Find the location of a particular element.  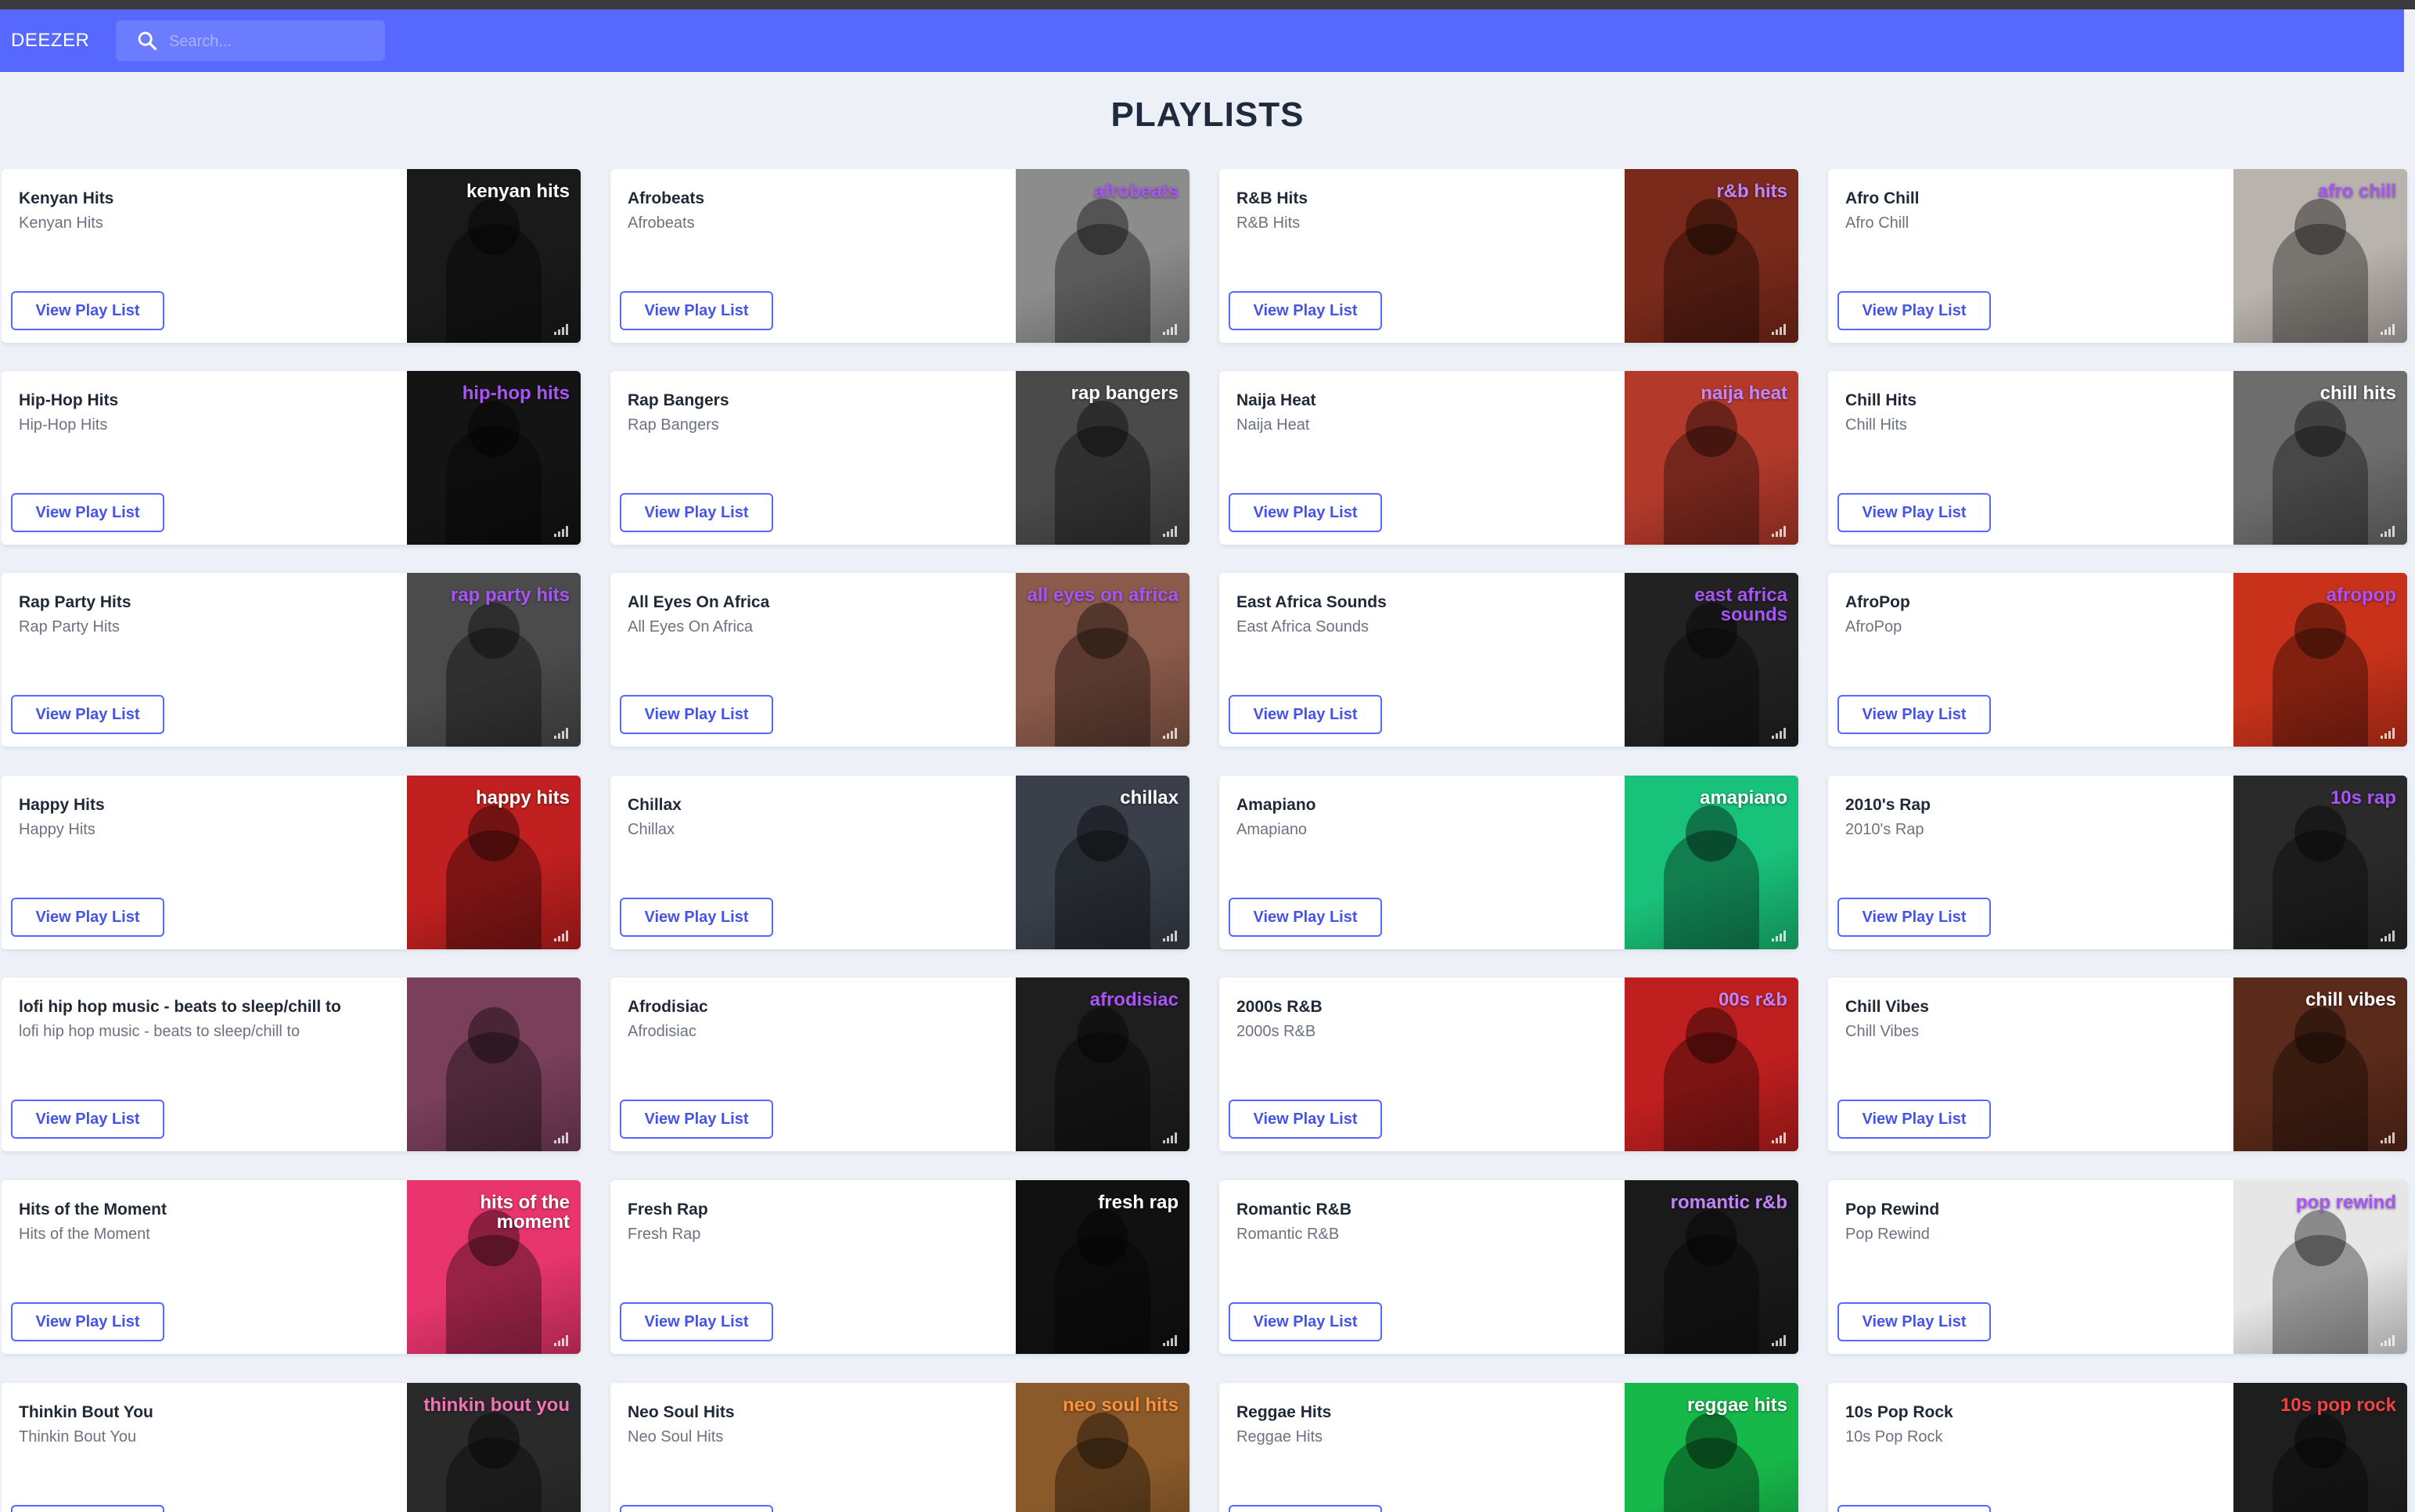

playlist-cover-image: chill hits is located at coordinates (2320, 458).